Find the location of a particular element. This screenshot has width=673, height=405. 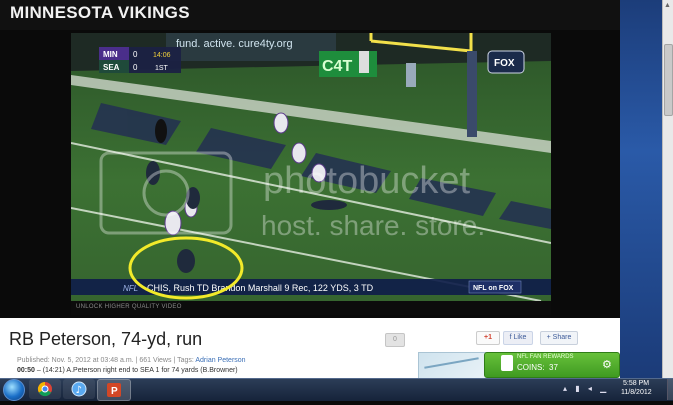

taskbar-chrome-button is located at coordinates (45, 389).